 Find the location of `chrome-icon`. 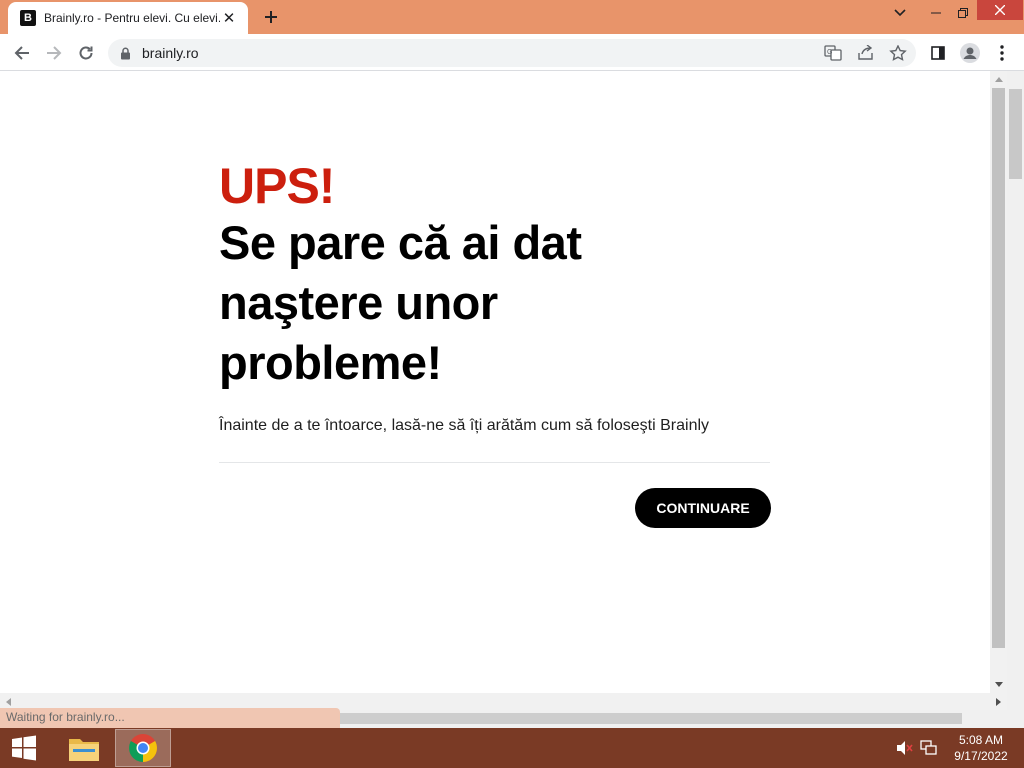

chrome-icon is located at coordinates (143, 748).